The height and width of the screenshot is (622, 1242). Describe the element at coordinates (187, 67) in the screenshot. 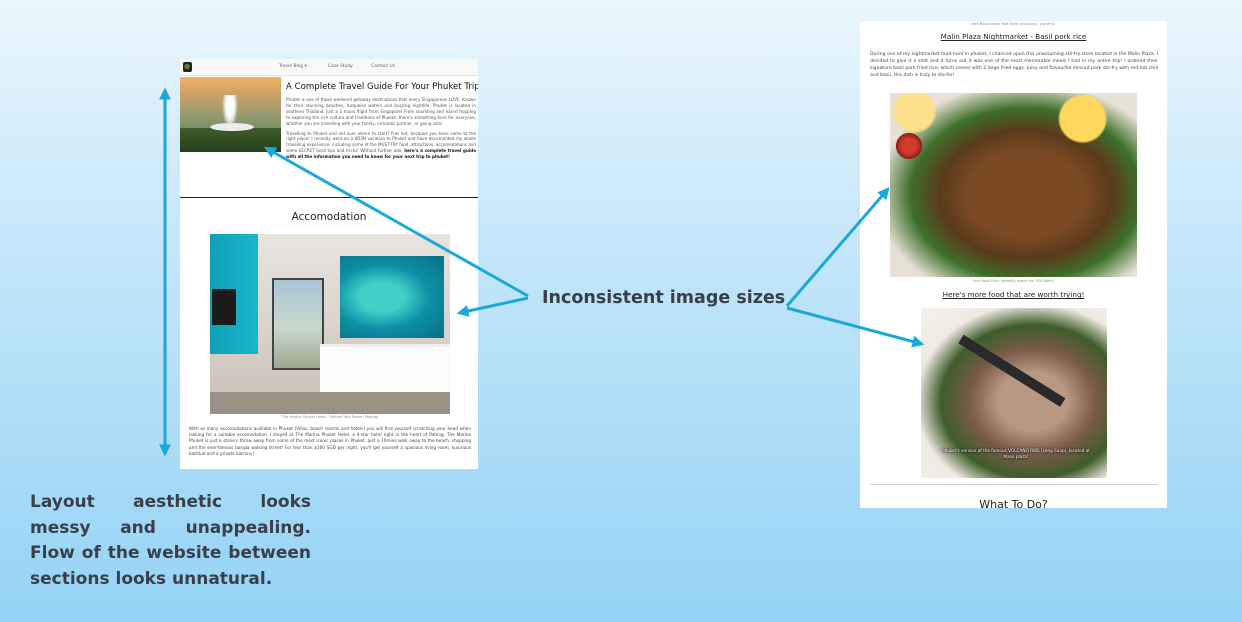

I see `site-logo-icon` at that location.